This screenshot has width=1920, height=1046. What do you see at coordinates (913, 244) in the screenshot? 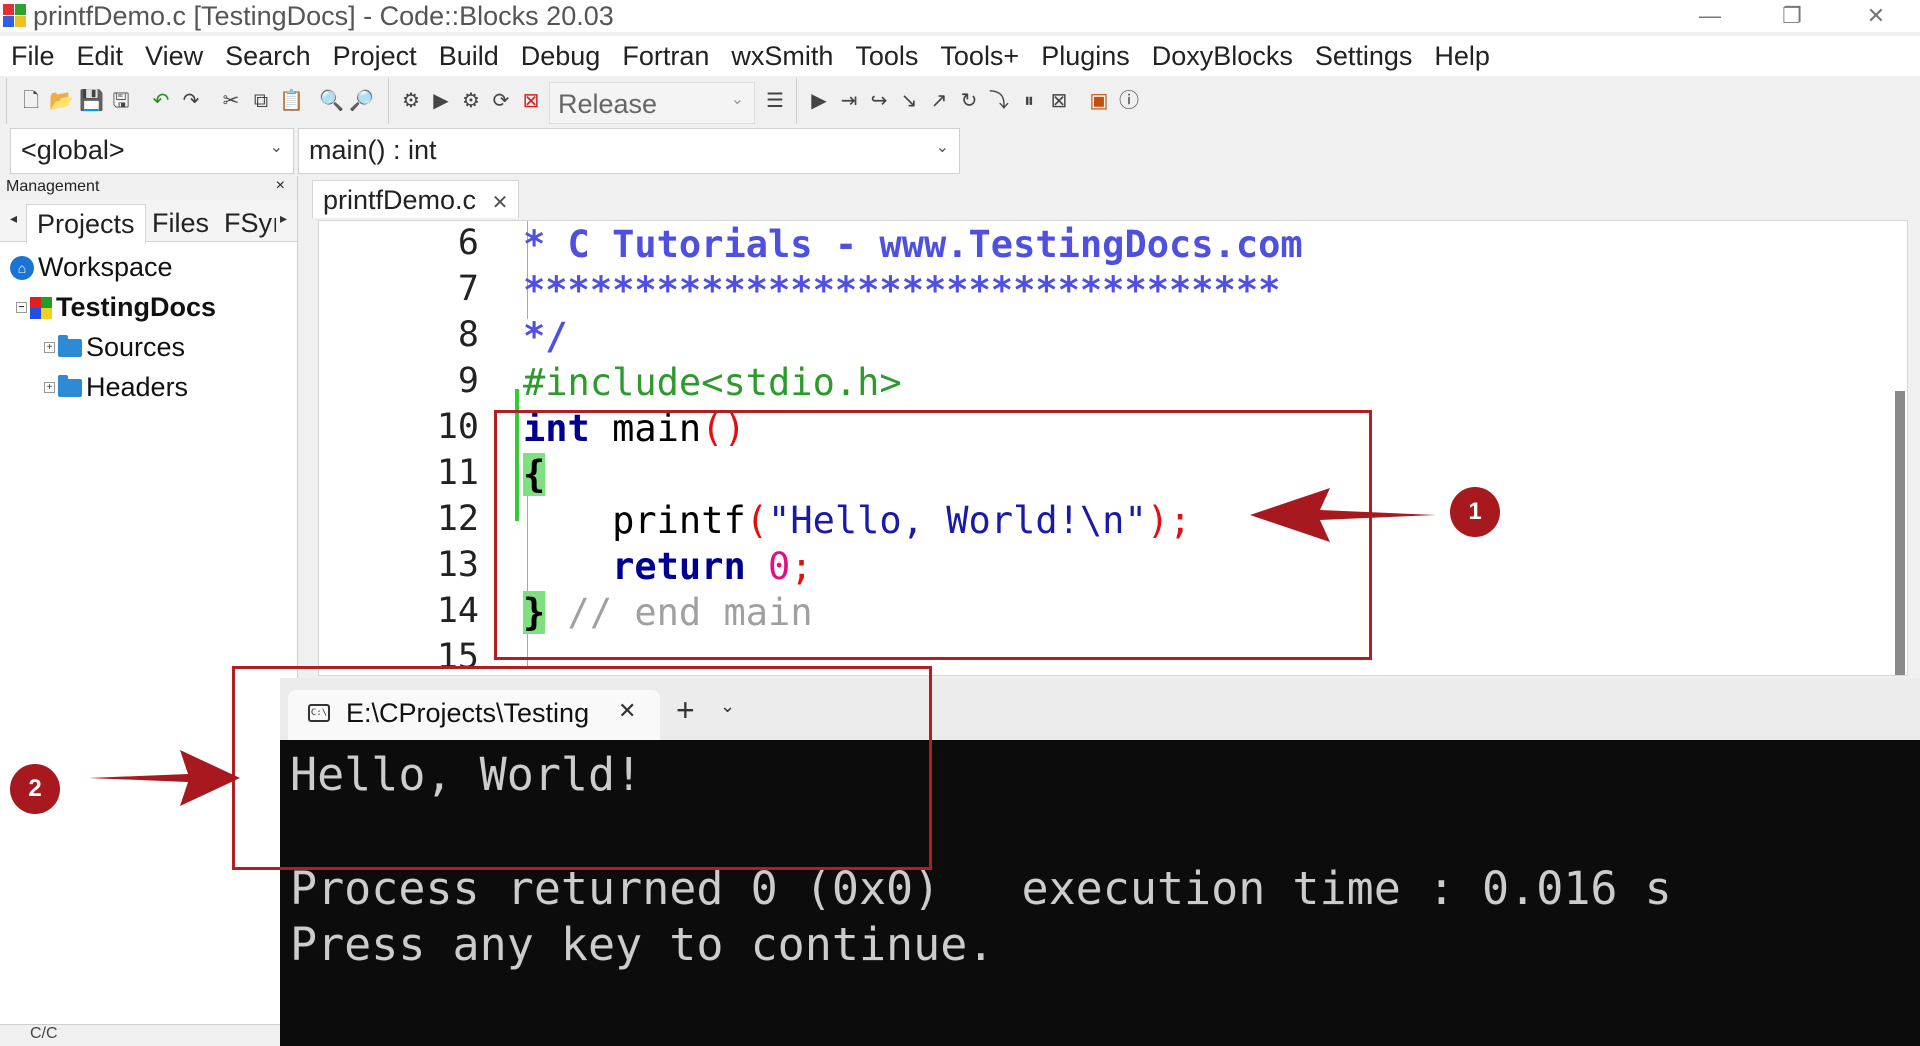
I see `code-token: * C Tutorials - www.TestingDocs.com` at bounding box center [913, 244].